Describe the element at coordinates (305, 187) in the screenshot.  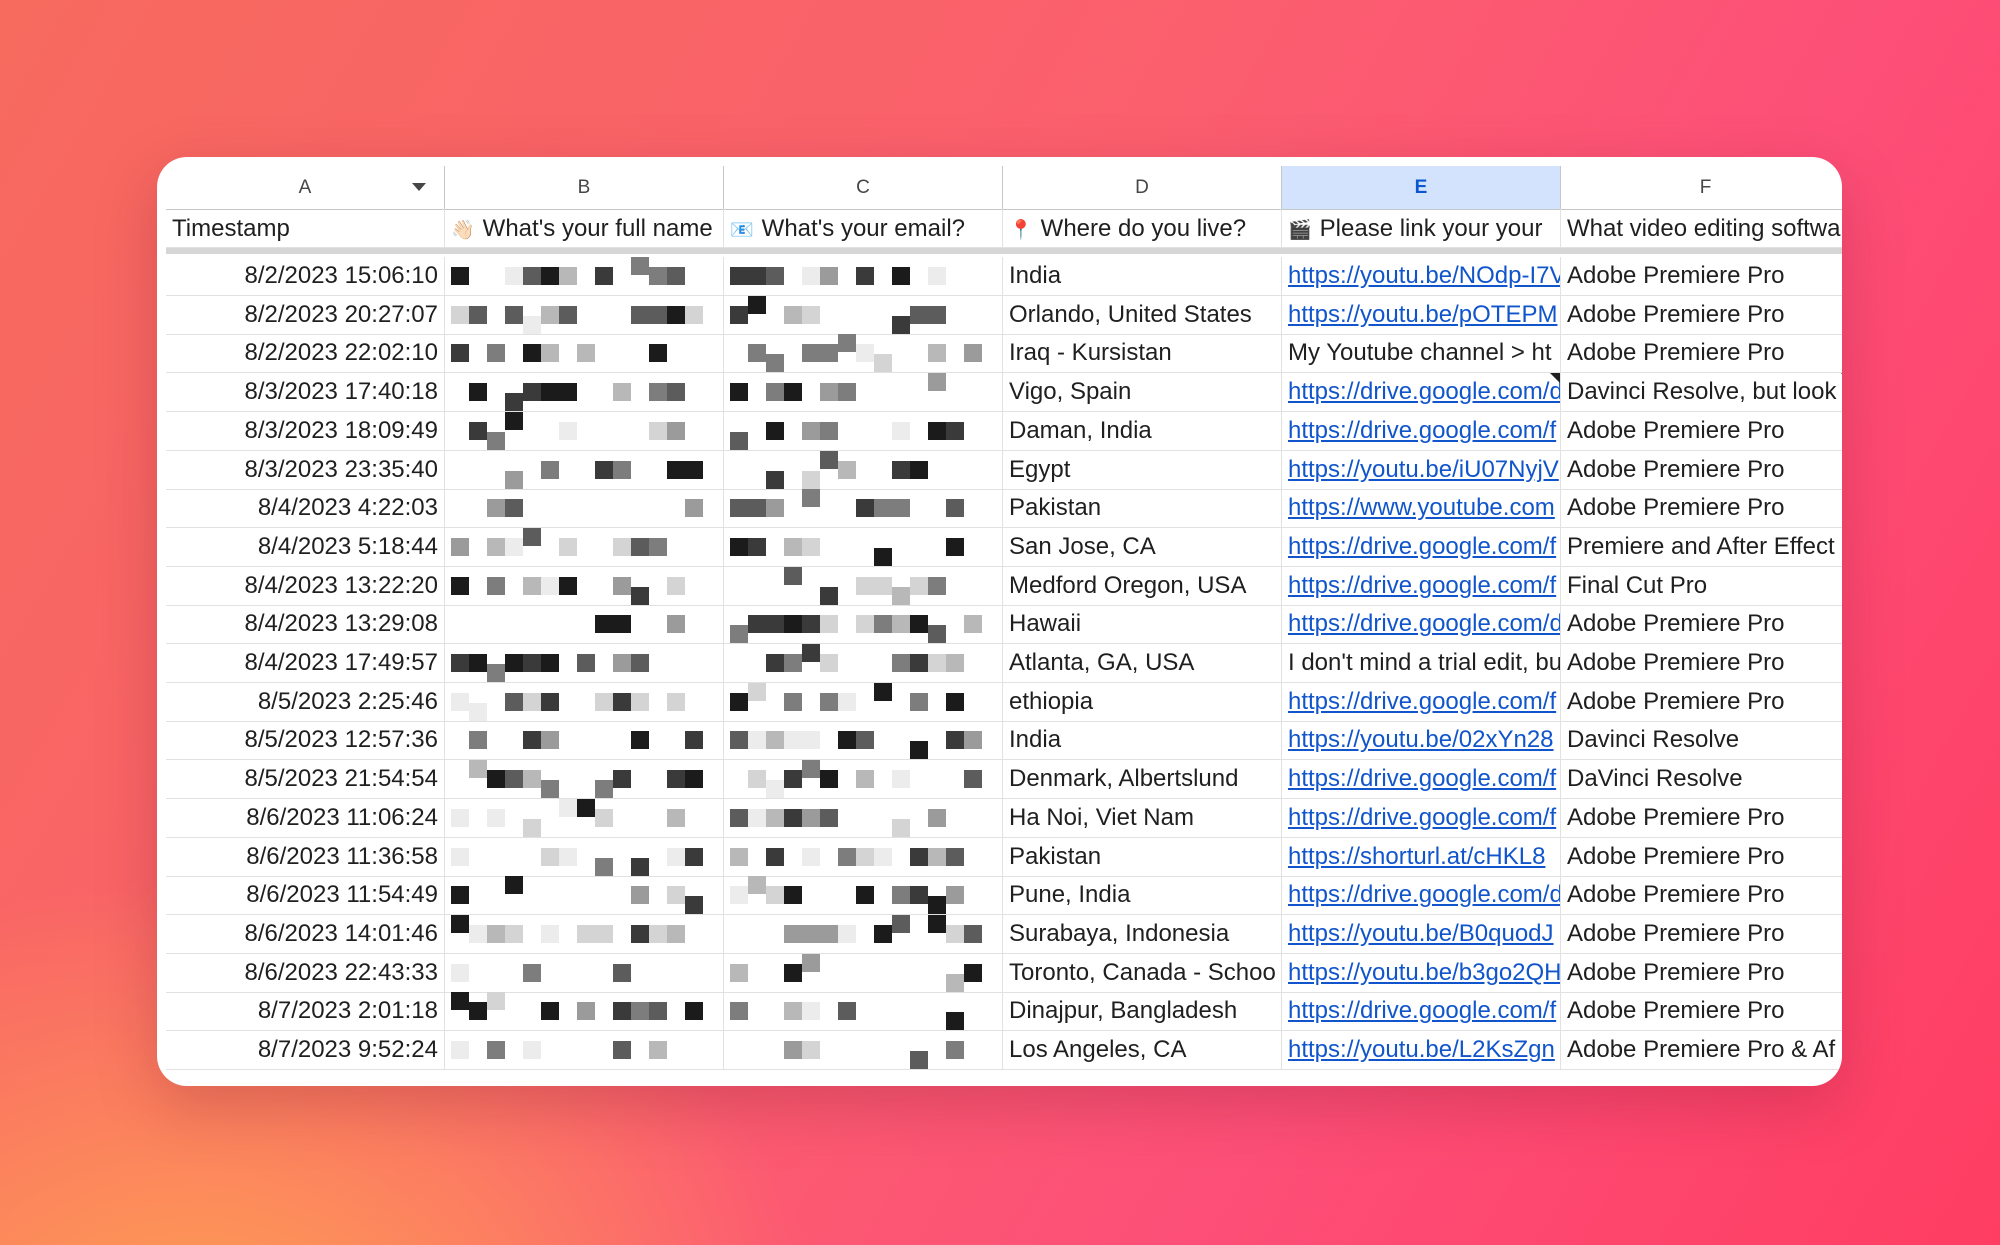
I see `column-letter-a: A` at that location.